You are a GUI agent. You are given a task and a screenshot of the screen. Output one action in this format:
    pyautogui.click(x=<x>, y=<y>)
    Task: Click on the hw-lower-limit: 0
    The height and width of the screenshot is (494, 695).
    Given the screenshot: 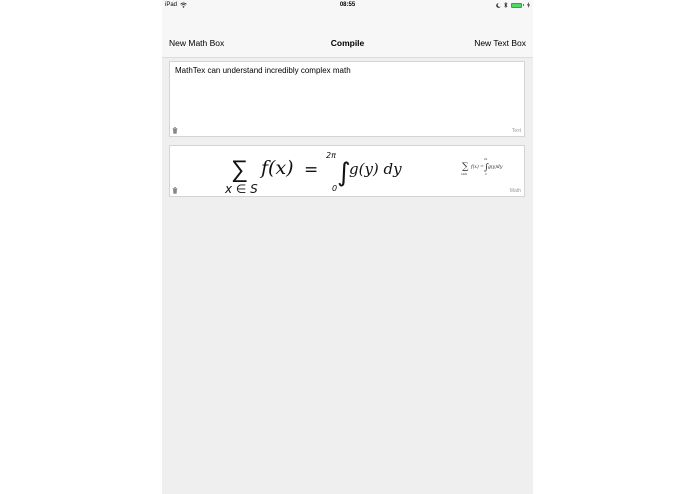 What is the action you would take?
    pyautogui.click(x=334, y=188)
    